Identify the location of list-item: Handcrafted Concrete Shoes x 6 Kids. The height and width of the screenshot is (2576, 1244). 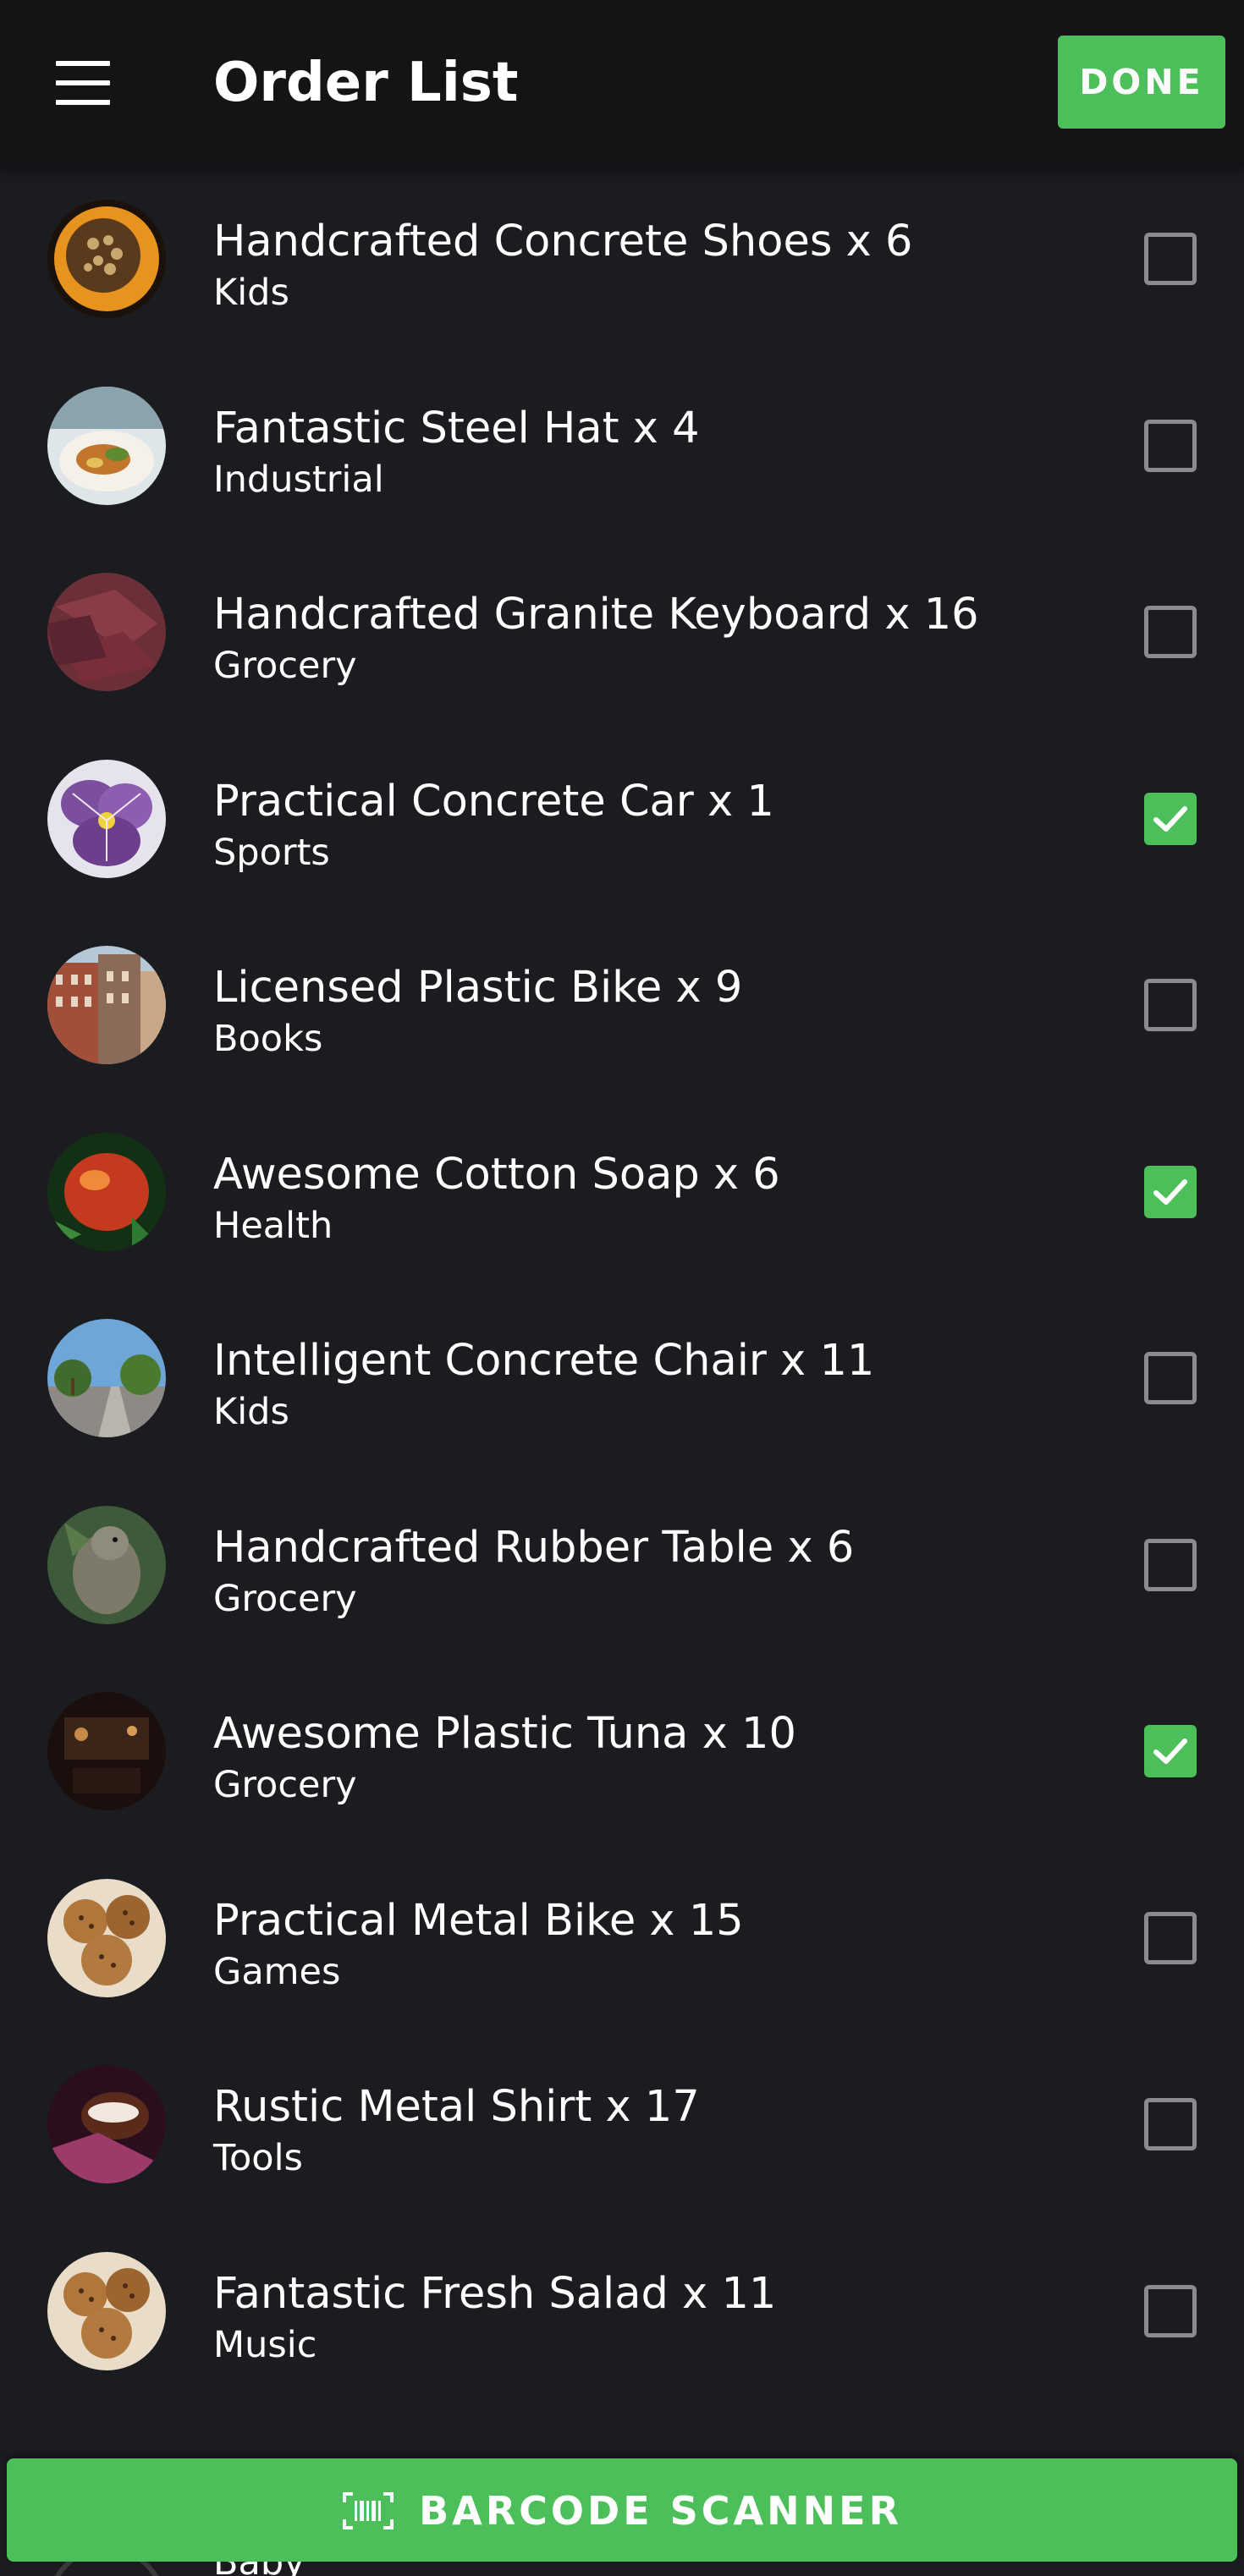
(622, 259).